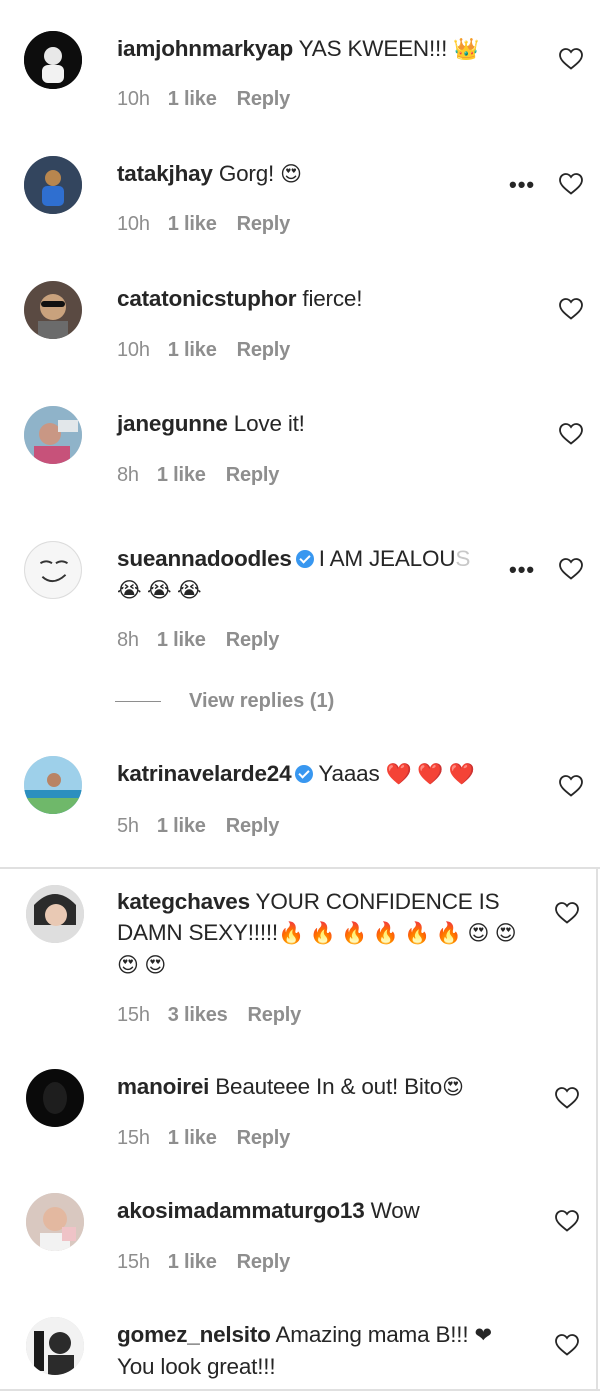  I want to click on username: catatonicstuphor, so click(207, 298).